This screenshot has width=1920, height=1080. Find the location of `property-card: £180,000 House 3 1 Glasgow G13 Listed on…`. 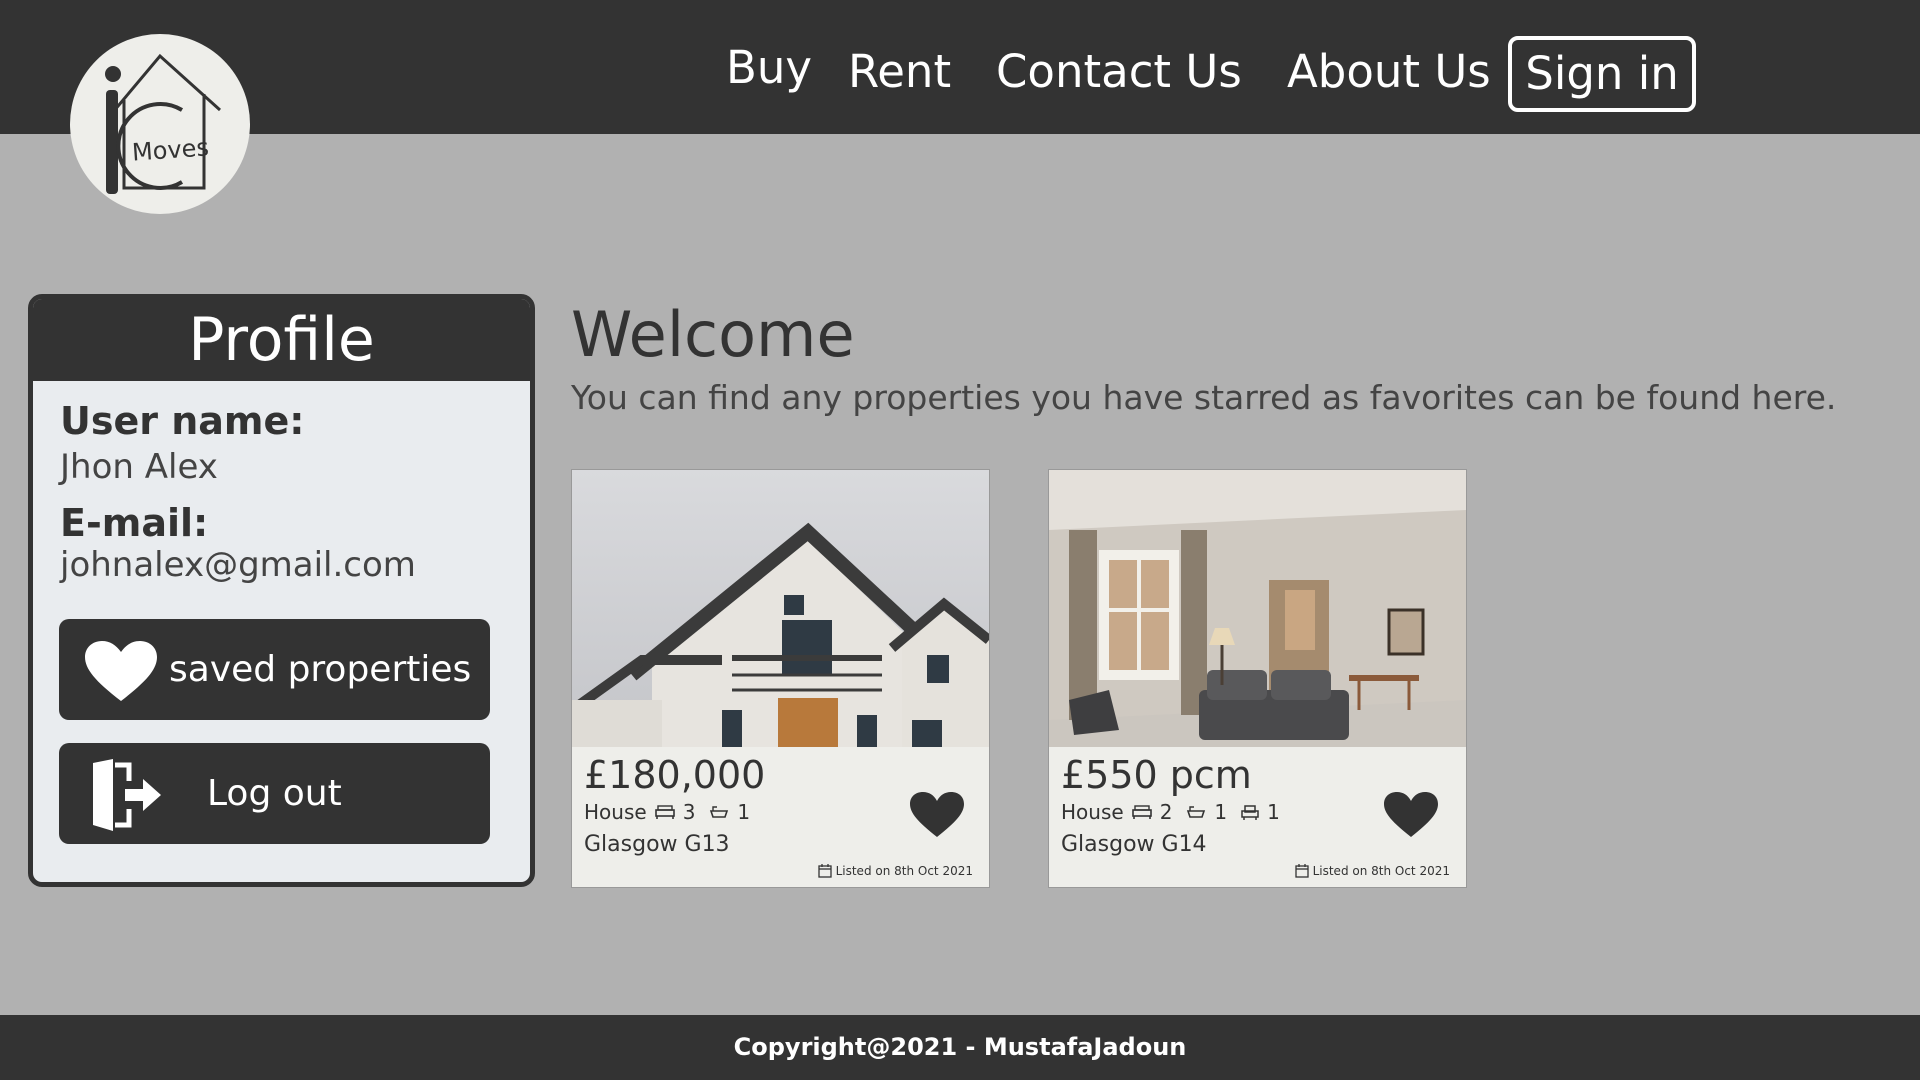

property-card: £180,000 House 3 1 Glasgow G13 Listed on… is located at coordinates (780, 678).